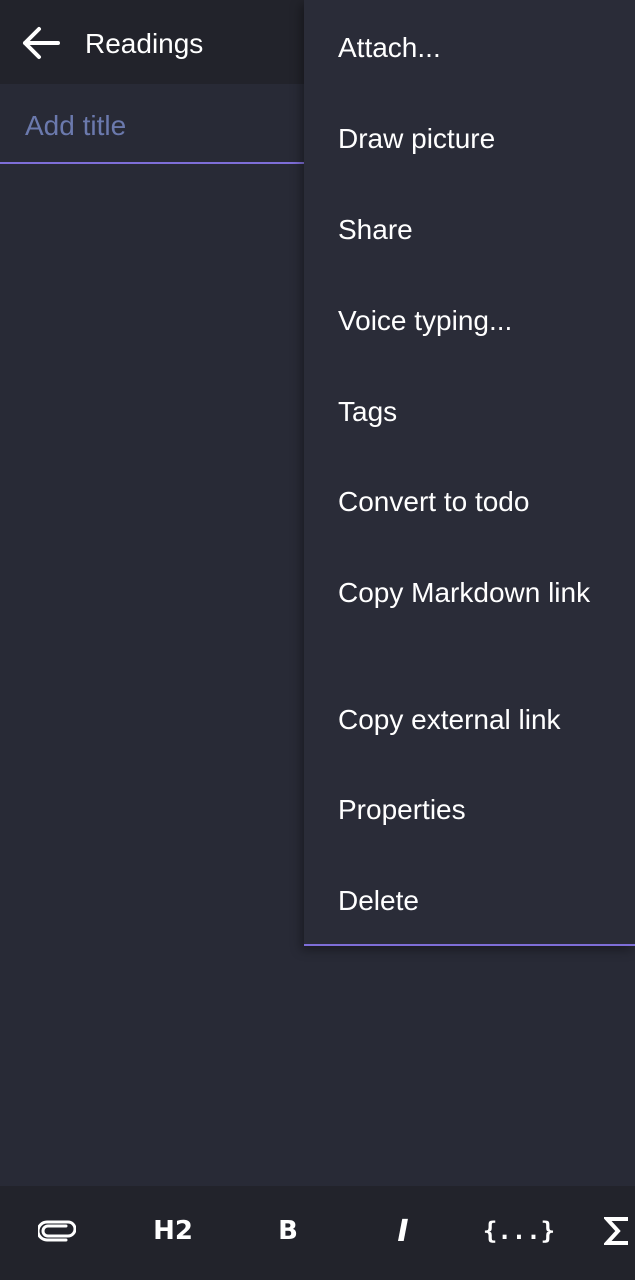 This screenshot has width=635, height=1280. I want to click on math-button, so click(619, 1231).